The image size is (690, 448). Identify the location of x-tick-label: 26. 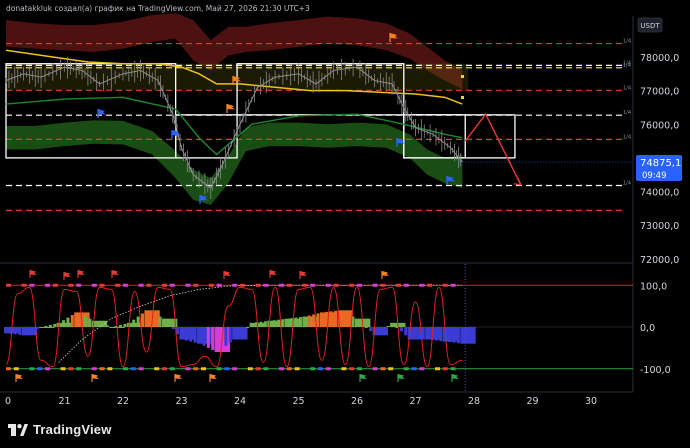
(357, 401).